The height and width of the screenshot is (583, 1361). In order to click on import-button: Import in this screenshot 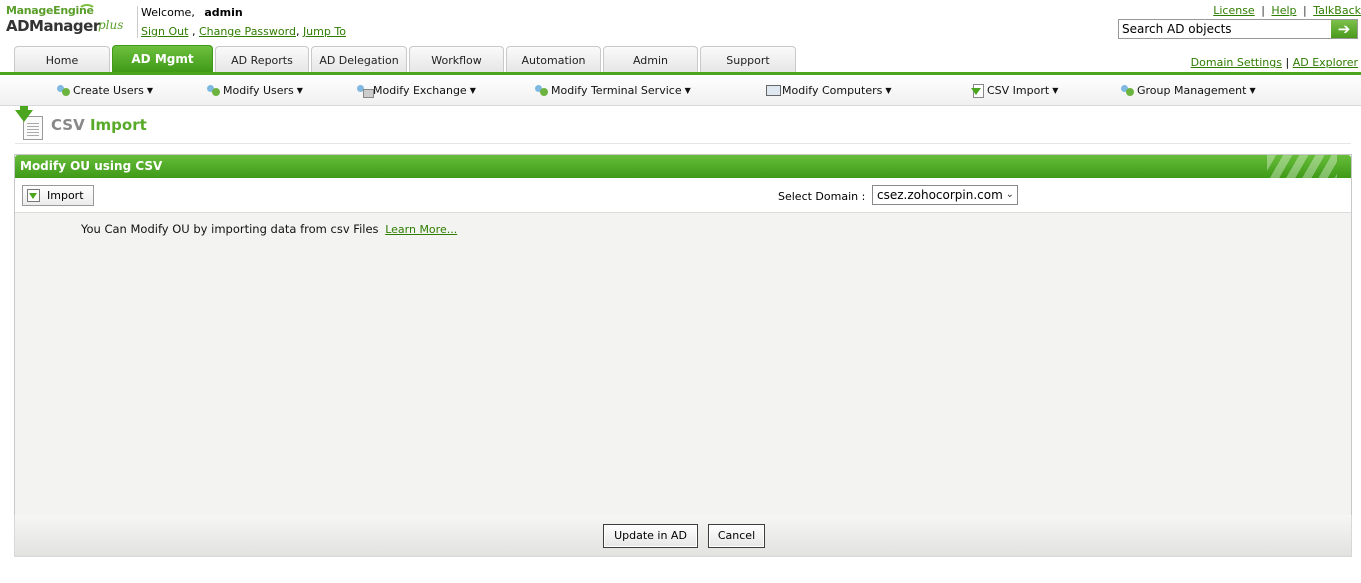, I will do `click(58, 195)`.